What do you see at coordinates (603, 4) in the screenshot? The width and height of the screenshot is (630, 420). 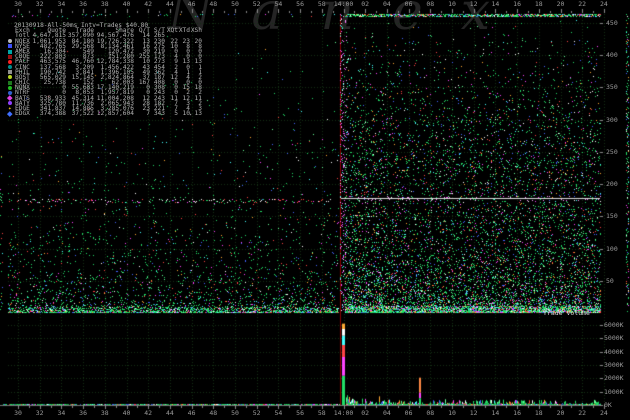 I see `time-tick-label-top: 24` at bounding box center [603, 4].